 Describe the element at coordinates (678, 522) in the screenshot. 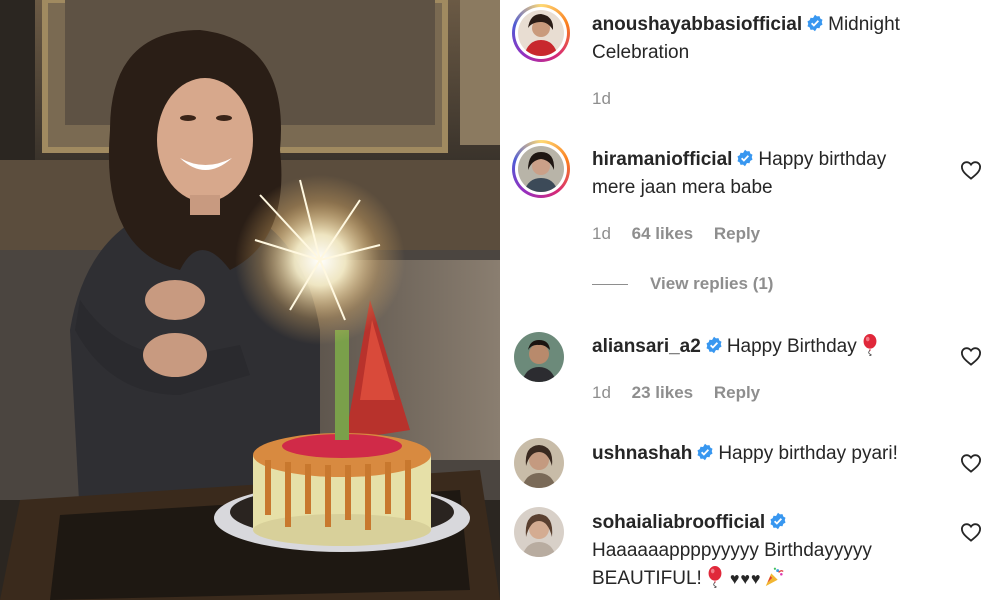

I see `commenter-username: sohaialiabroofficial` at that location.